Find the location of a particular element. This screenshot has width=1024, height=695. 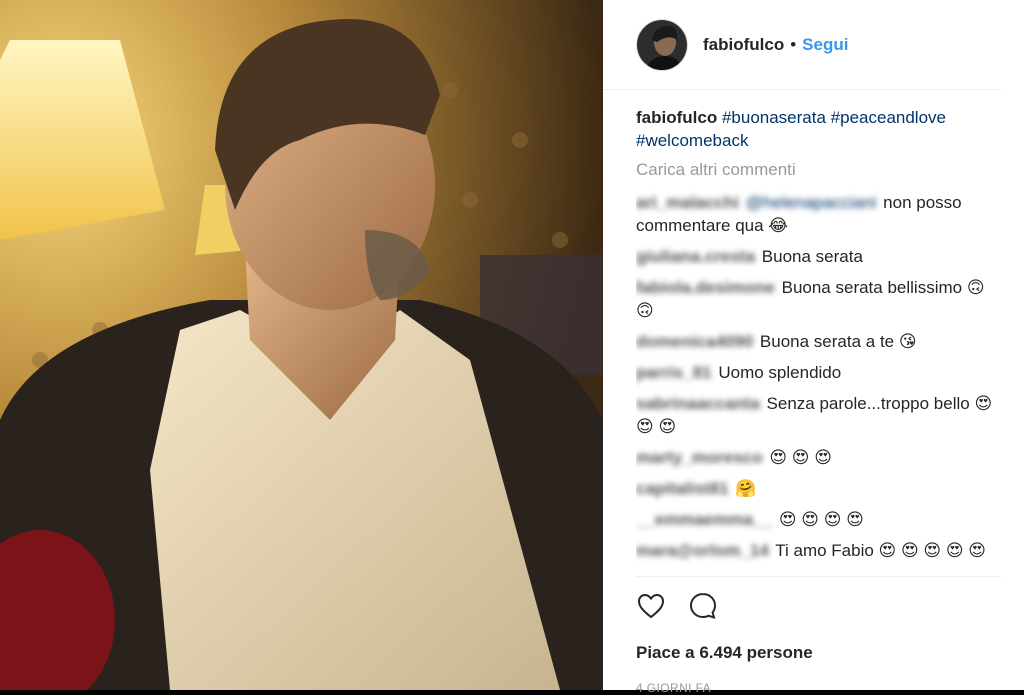

comment-item: giuliana.cresta Buona serata is located at coordinates (818, 256).